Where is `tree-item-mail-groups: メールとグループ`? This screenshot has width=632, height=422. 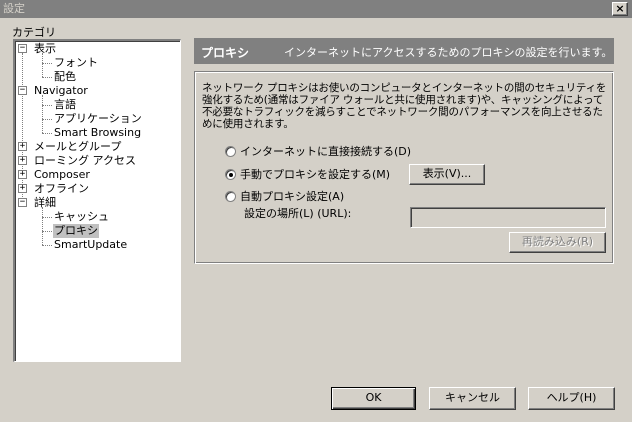 tree-item-mail-groups: メールとグループ is located at coordinates (77, 147).